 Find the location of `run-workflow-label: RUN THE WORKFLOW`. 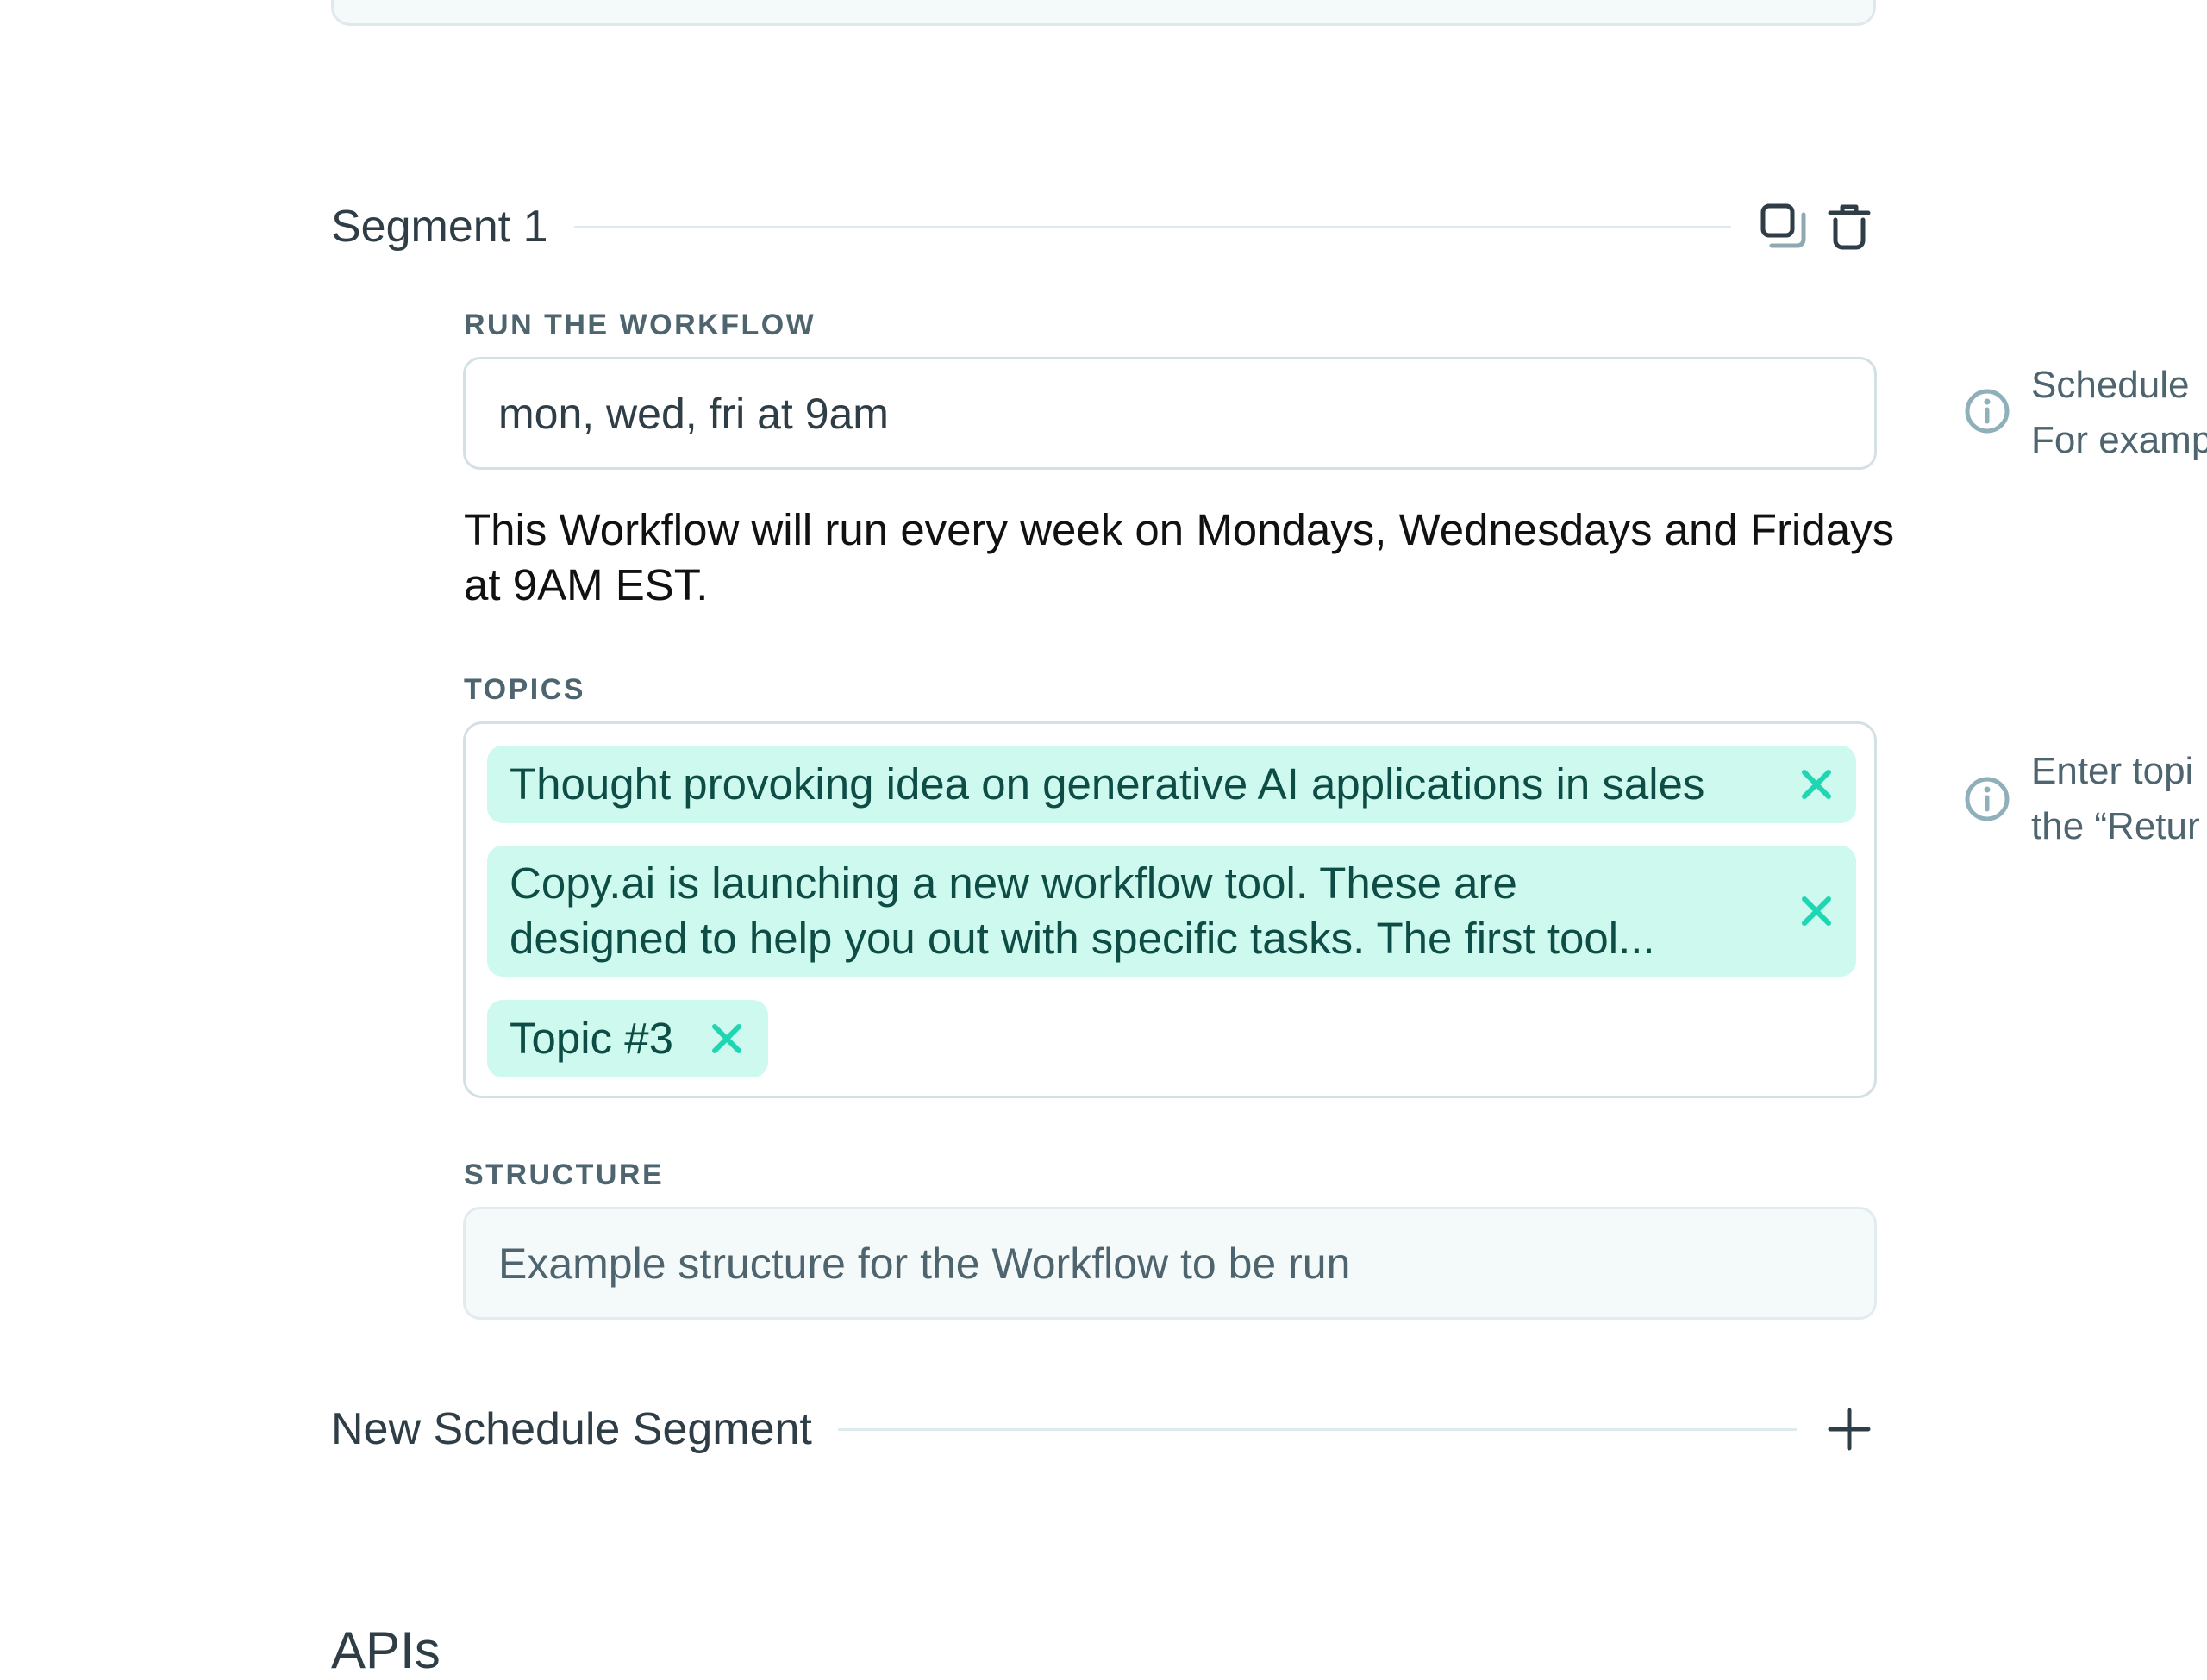

run-workflow-label: RUN THE WORKFLOW is located at coordinates (640, 325).